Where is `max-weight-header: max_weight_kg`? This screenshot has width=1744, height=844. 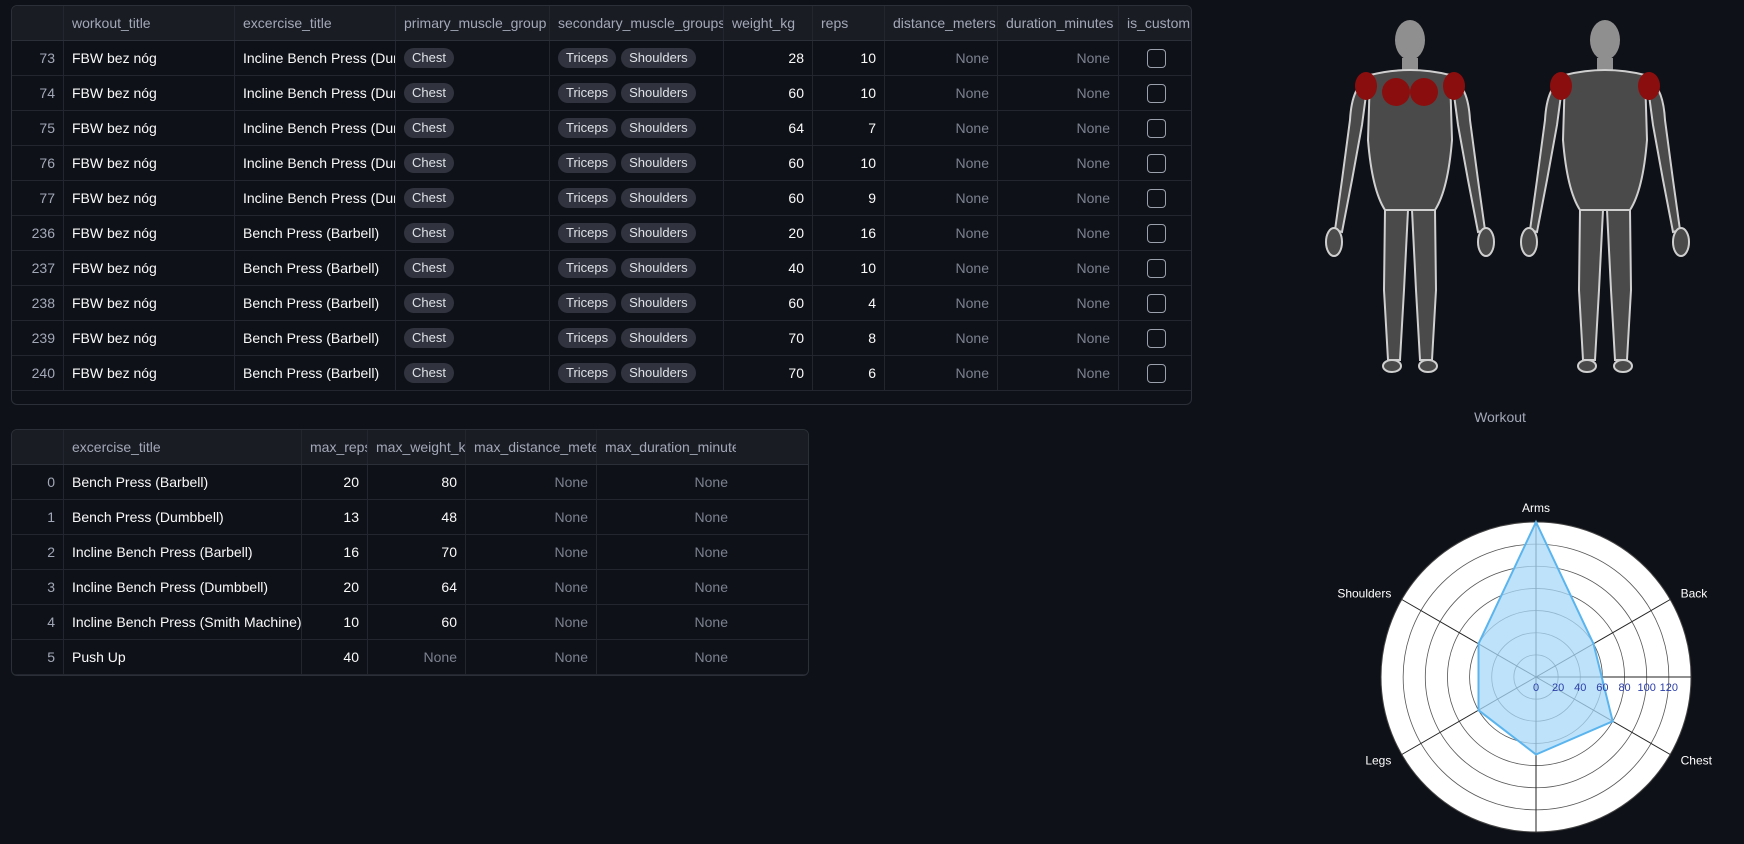
max-weight-header: max_weight_kg is located at coordinates (417, 447).